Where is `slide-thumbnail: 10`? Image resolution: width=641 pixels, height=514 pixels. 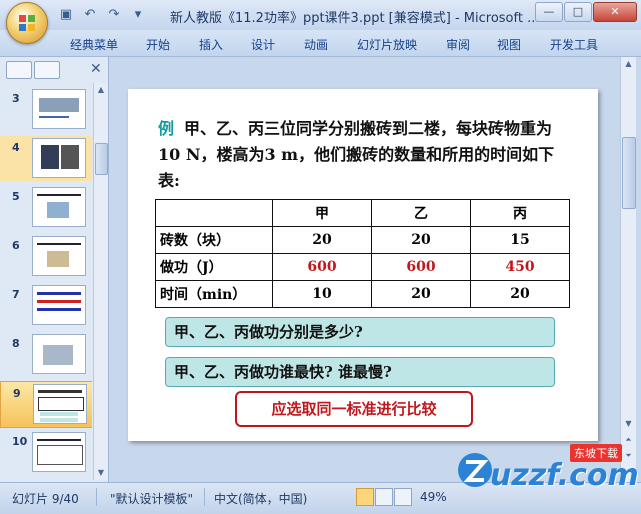 slide-thumbnail: 10 is located at coordinates (46, 452).